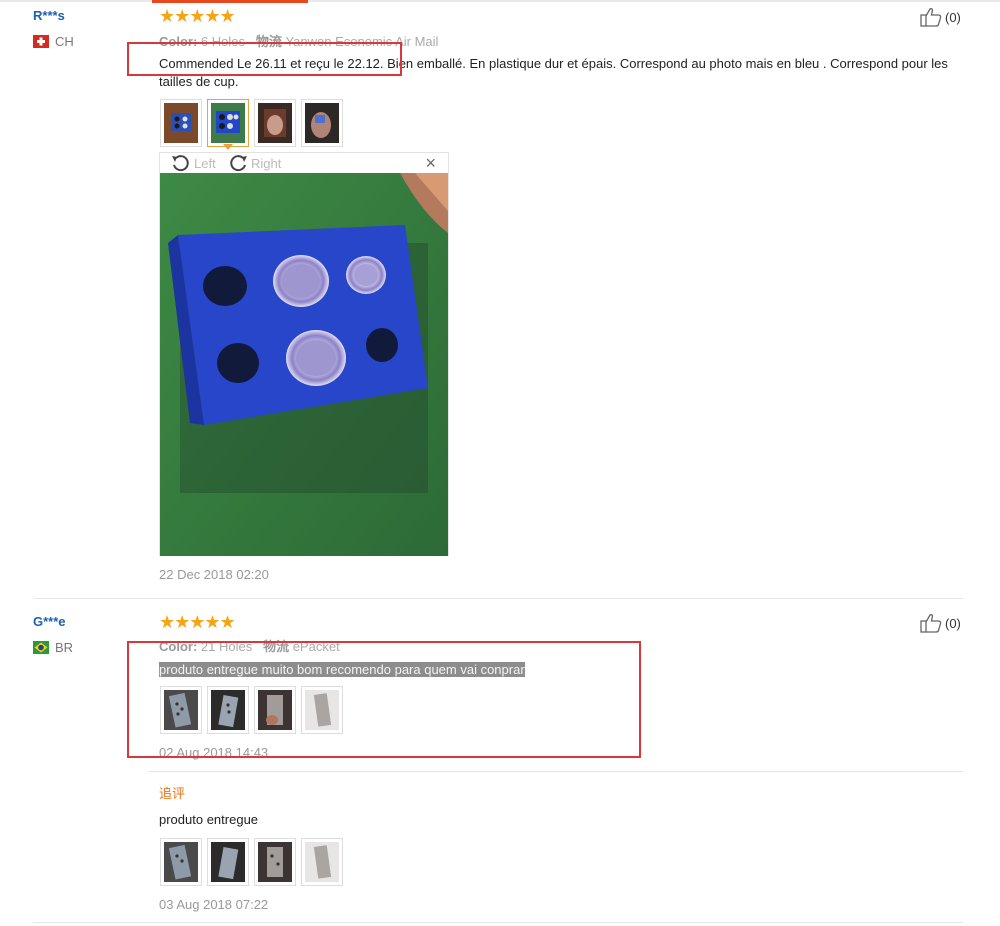 The height and width of the screenshot is (926, 1000). Describe the element at coordinates (214, 904) in the screenshot. I see `followup-date: 03 Aug 2018 07:22` at that location.